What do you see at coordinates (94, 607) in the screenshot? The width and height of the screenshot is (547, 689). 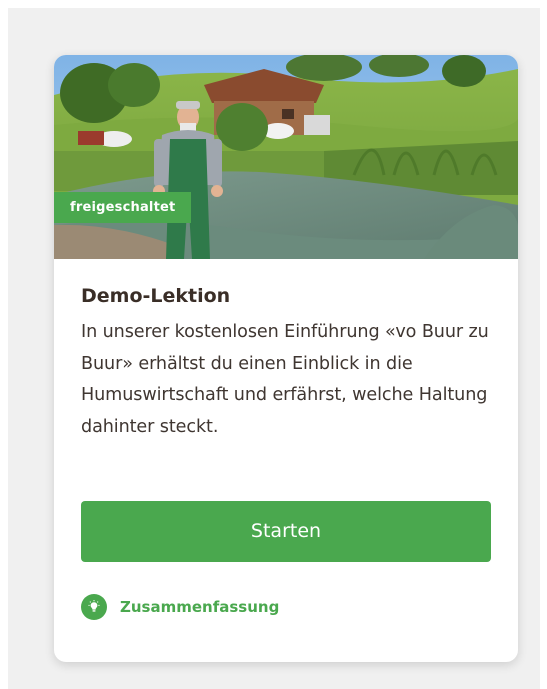 I see `lightbulb-icon` at bounding box center [94, 607].